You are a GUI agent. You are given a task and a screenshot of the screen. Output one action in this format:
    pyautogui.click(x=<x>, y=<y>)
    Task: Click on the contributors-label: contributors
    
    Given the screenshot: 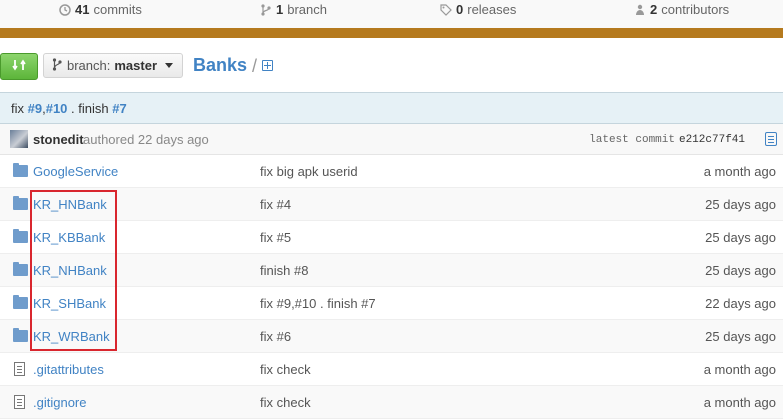 What is the action you would take?
    pyautogui.click(x=695, y=9)
    